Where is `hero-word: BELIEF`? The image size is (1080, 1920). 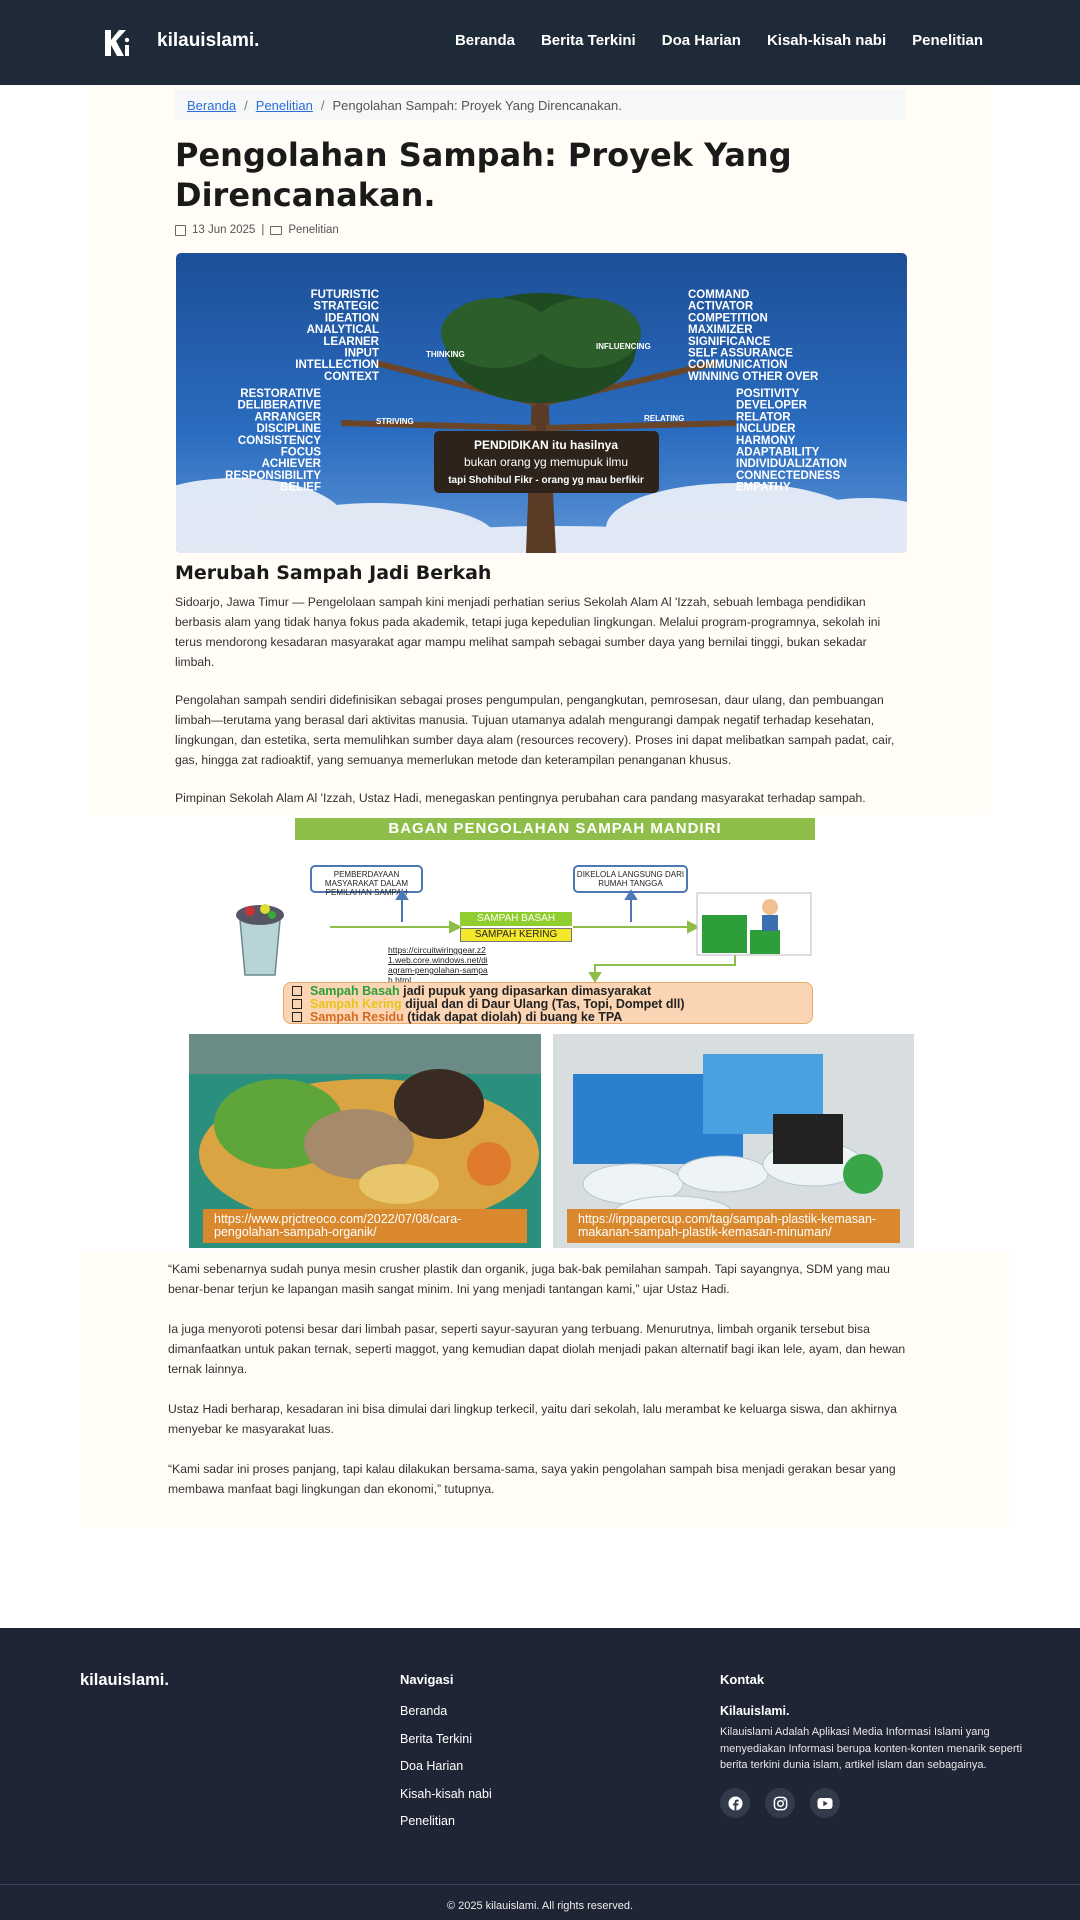 hero-word: BELIEF is located at coordinates (300, 488).